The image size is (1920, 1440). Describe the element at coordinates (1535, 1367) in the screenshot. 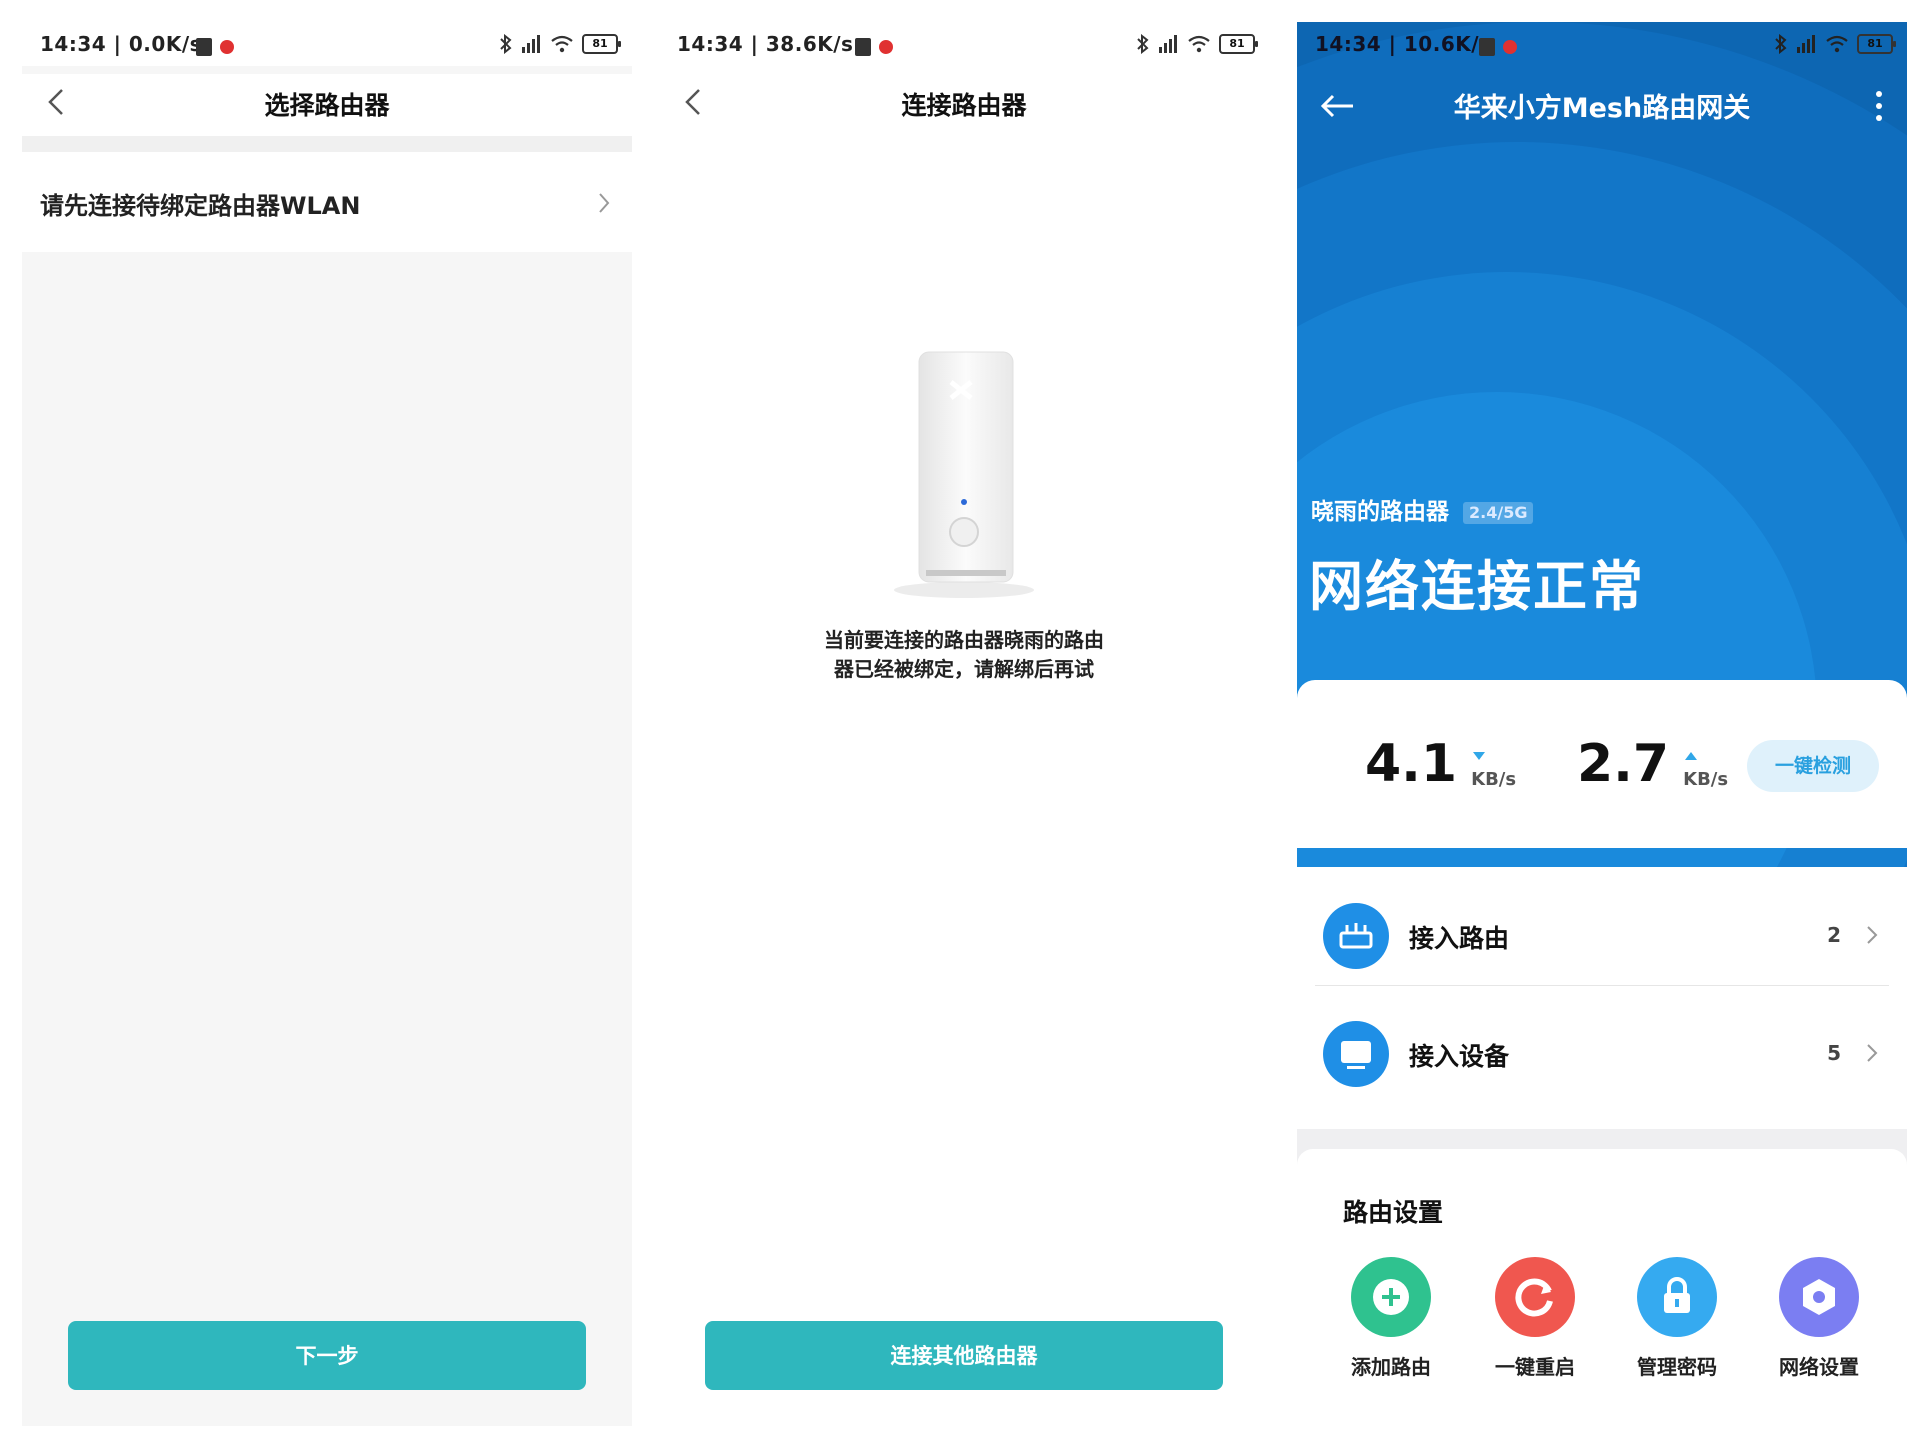

I see `action-label: 一键重启` at that location.